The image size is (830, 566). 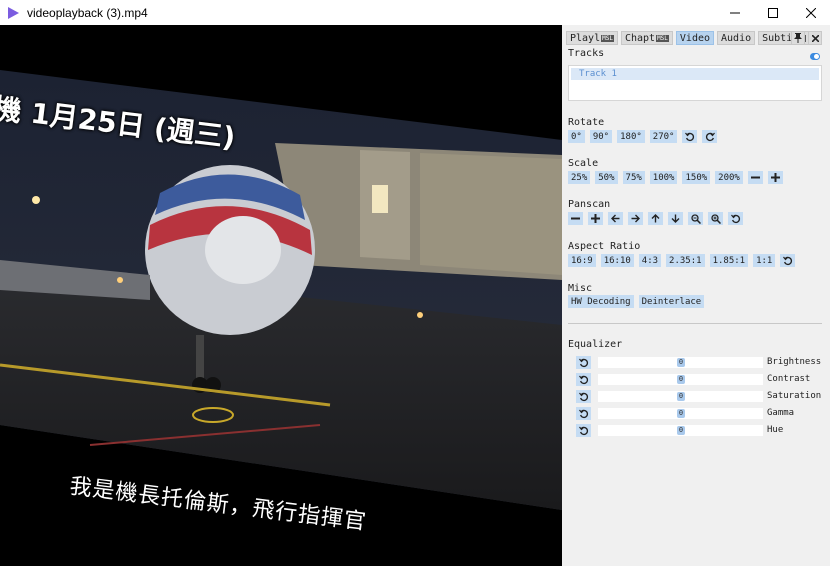 What do you see at coordinates (794, 362) in the screenshot?
I see `brightness-label: Brightness` at bounding box center [794, 362].